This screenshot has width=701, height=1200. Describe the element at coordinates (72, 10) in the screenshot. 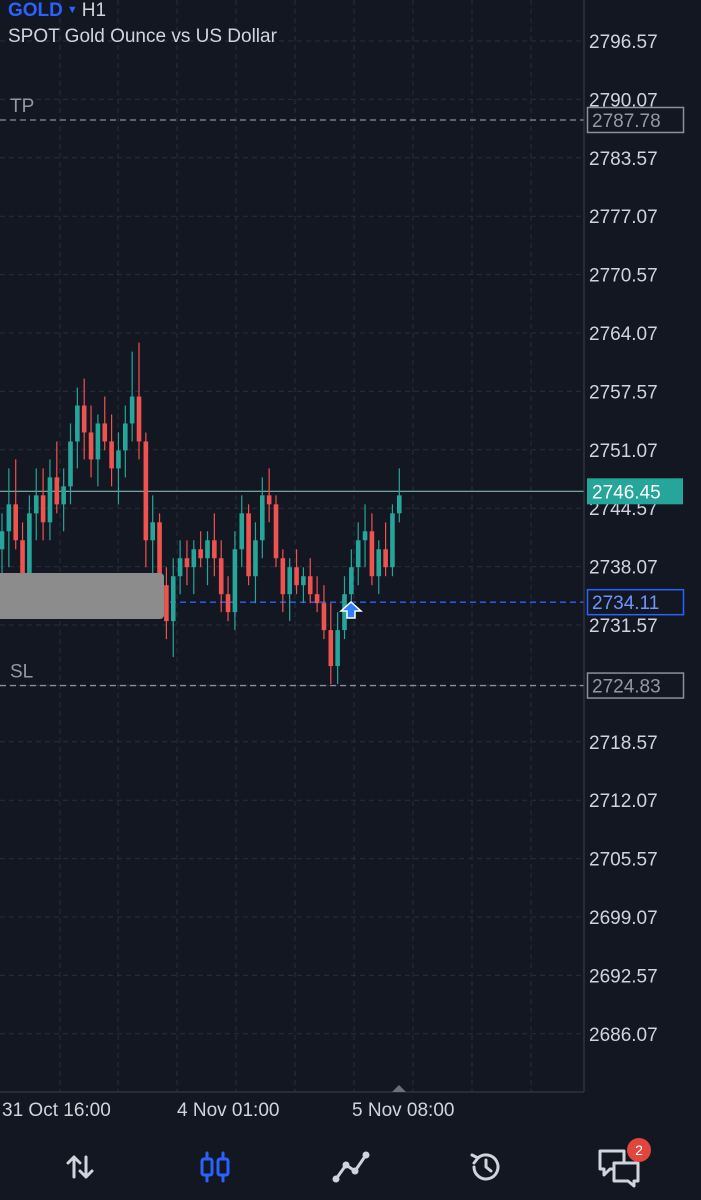

I see `symbol-dropdown-icon: ▼` at that location.